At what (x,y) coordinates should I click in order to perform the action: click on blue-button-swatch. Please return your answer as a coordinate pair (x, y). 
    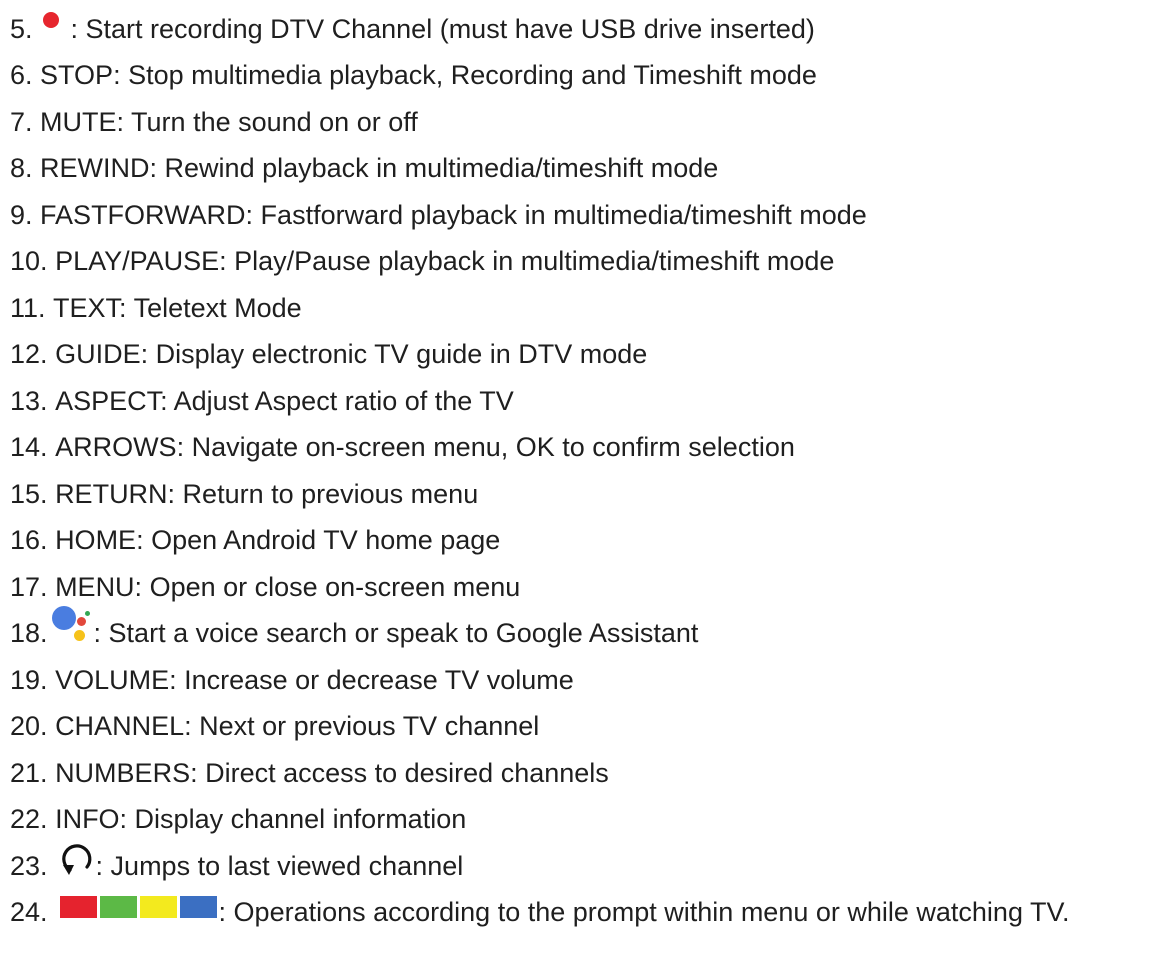
    Looking at the image, I should click on (198, 906).